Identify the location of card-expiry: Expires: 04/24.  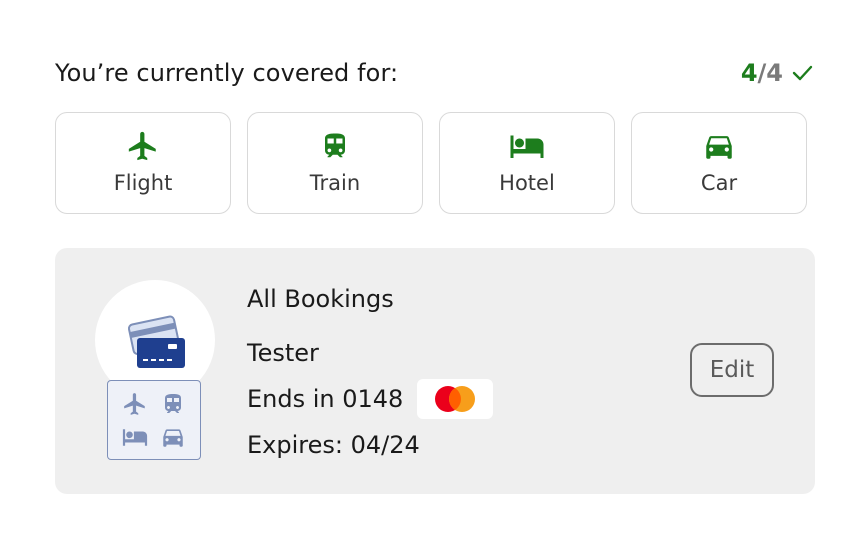
(333, 445).